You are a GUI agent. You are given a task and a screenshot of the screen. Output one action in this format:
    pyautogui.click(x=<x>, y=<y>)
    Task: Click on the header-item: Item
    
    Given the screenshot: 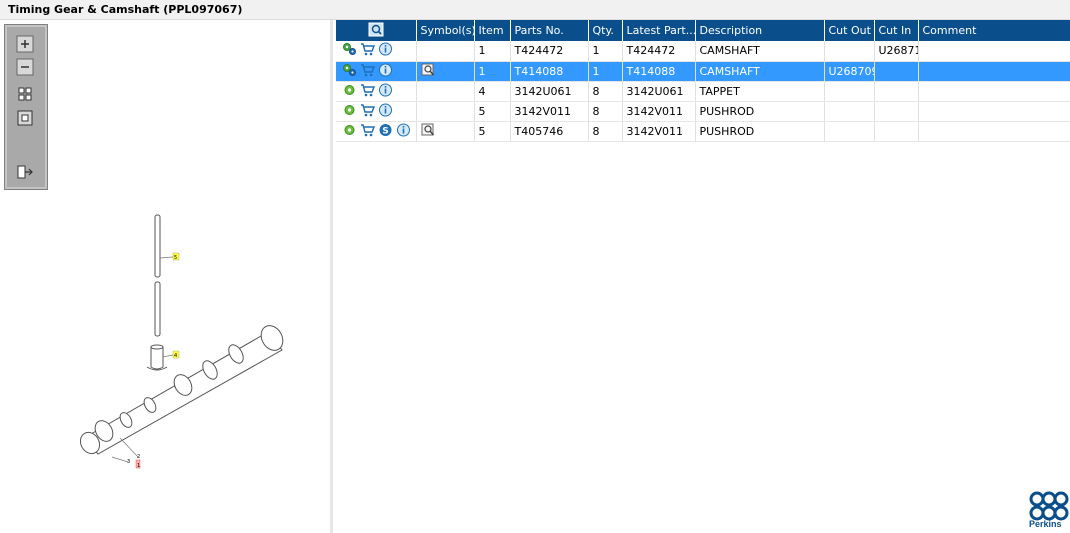 What is the action you would take?
    pyautogui.click(x=492, y=30)
    